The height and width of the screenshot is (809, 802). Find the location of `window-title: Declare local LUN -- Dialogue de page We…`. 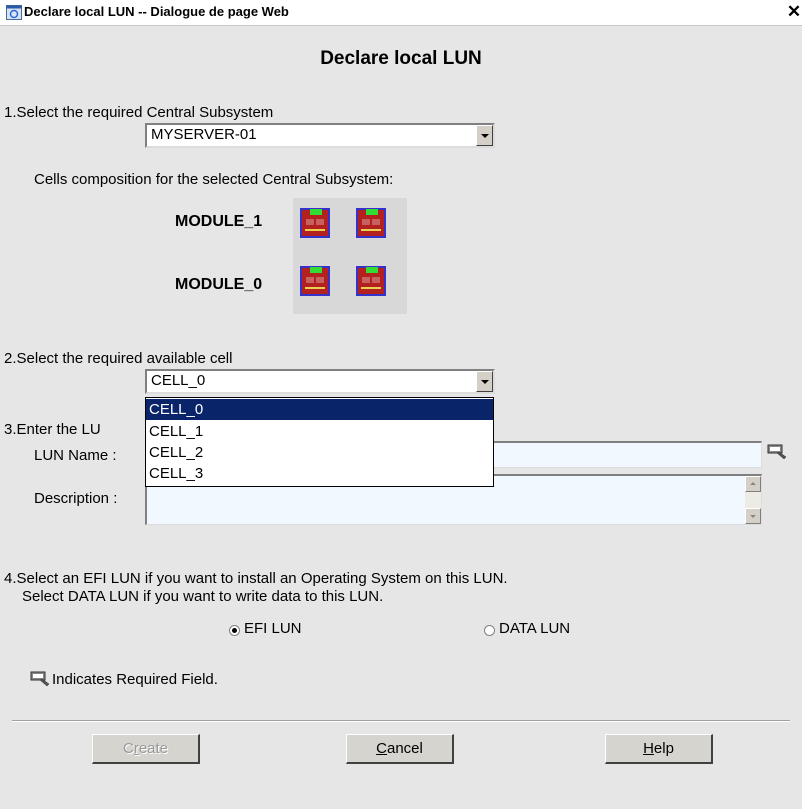

window-title: Declare local LUN -- Dialogue de page We… is located at coordinates (156, 11).